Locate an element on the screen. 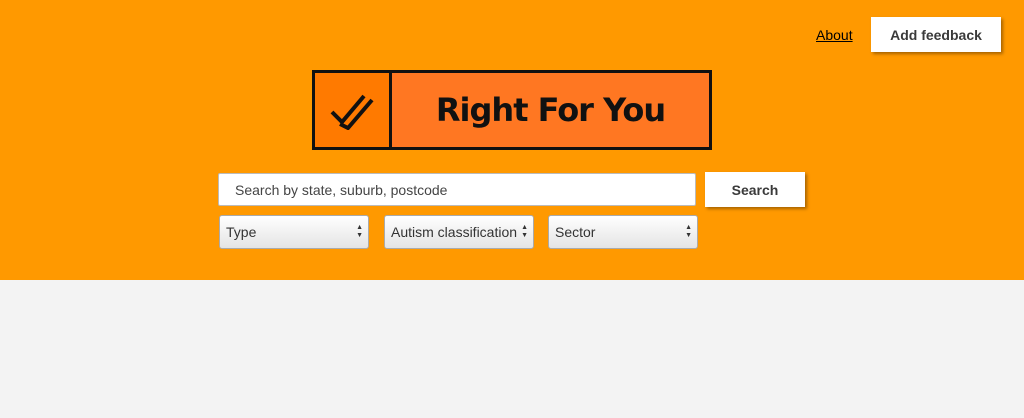 The height and width of the screenshot is (418, 1024). add-feedback-button: Add feedback is located at coordinates (936, 34).